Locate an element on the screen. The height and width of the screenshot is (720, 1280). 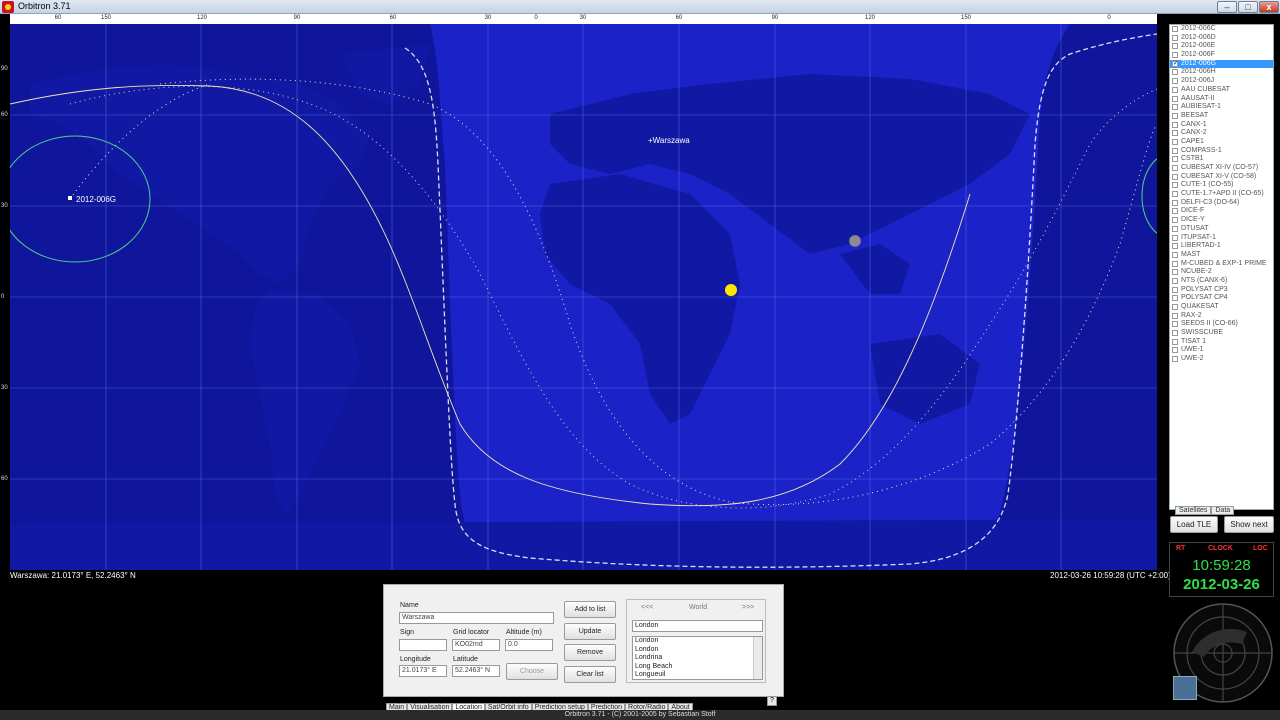
city-list-item: Long Beach is located at coordinates (697, 667).